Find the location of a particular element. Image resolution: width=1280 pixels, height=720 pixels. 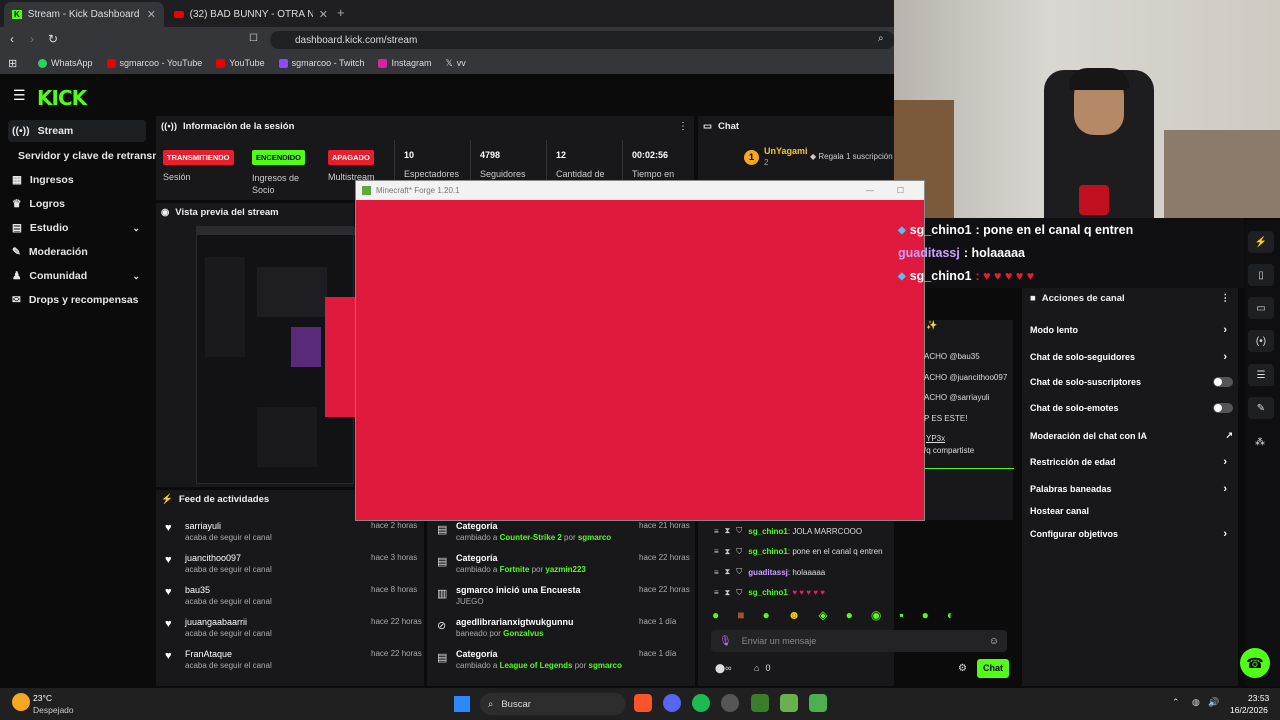

minecraft-icon is located at coordinates (760, 703).